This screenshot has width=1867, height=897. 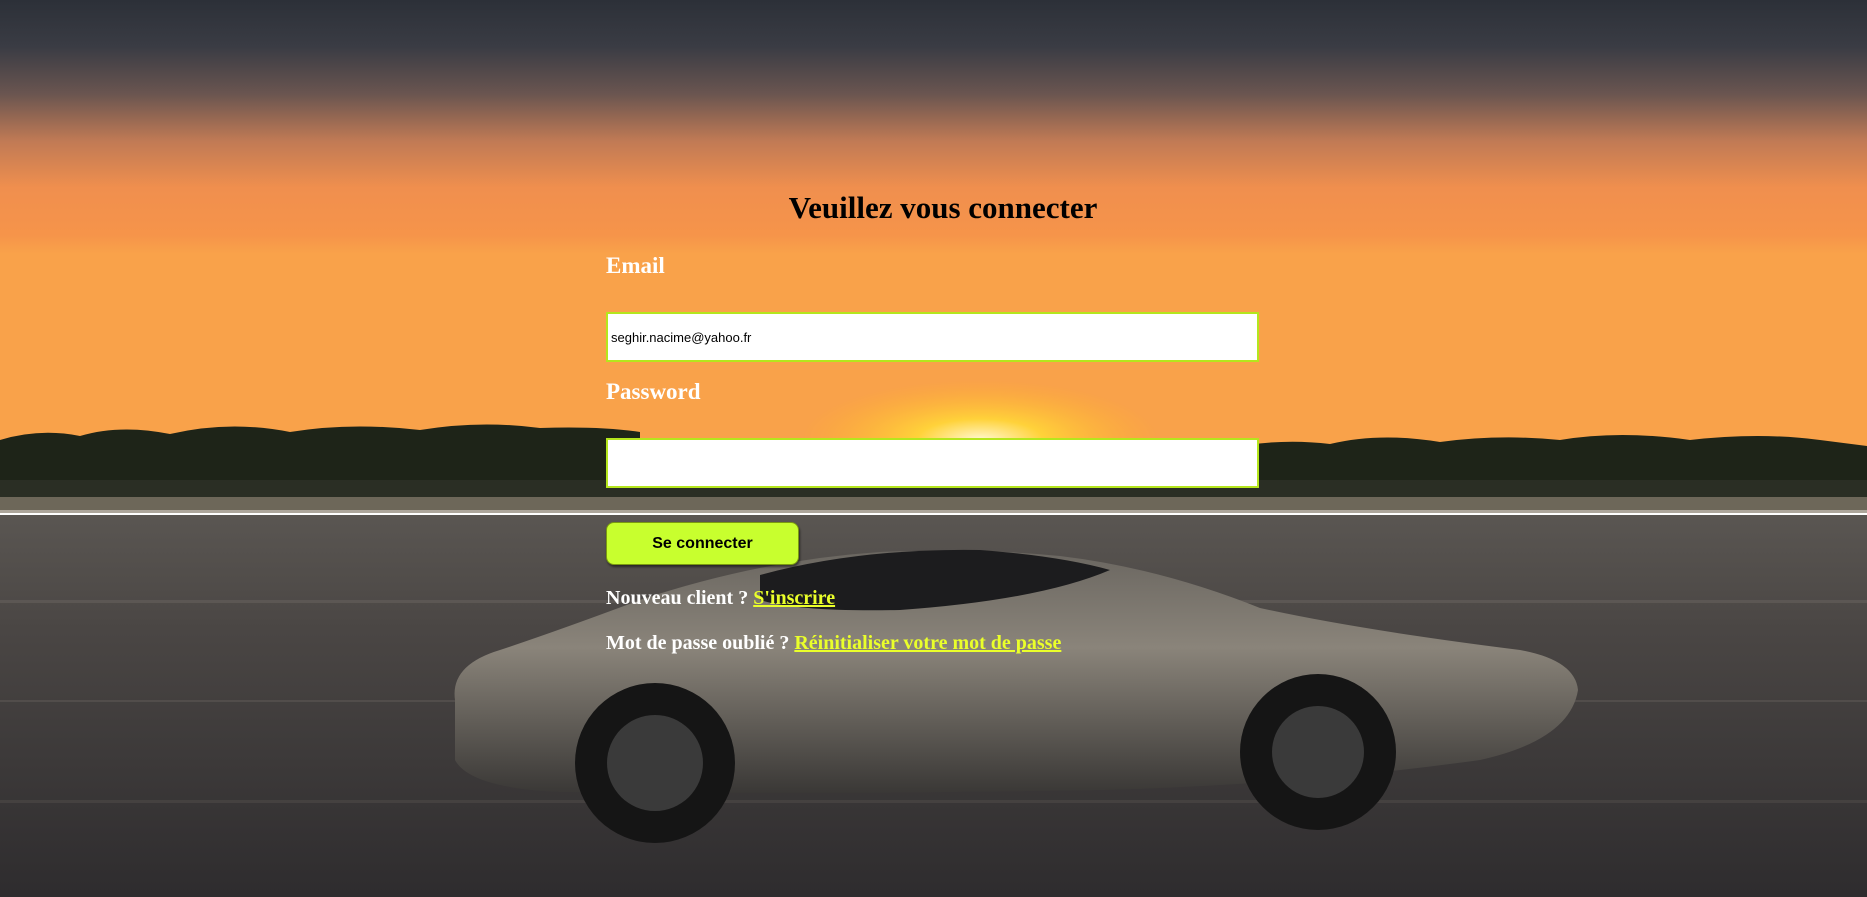 I want to click on signup-link: S'inscrire, so click(x=794, y=598).